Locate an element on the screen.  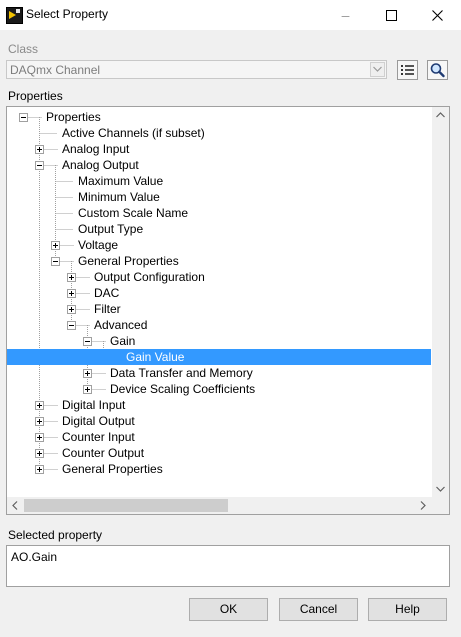
tree-item-label: Analog Input is located at coordinates (96, 149).